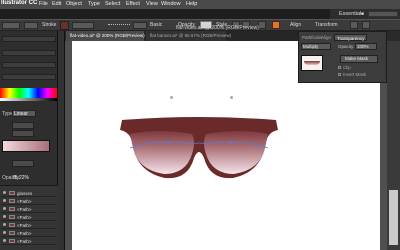  I want to click on menu-type: Type, so click(94, 4).